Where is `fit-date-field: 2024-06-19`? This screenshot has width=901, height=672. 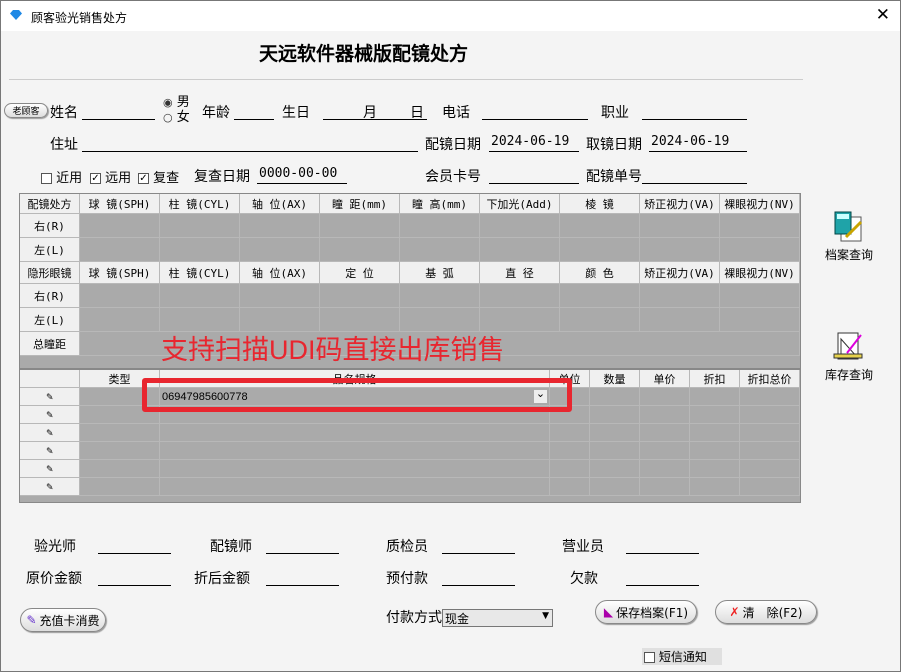
fit-date-field: 2024-06-19 is located at coordinates (534, 143).